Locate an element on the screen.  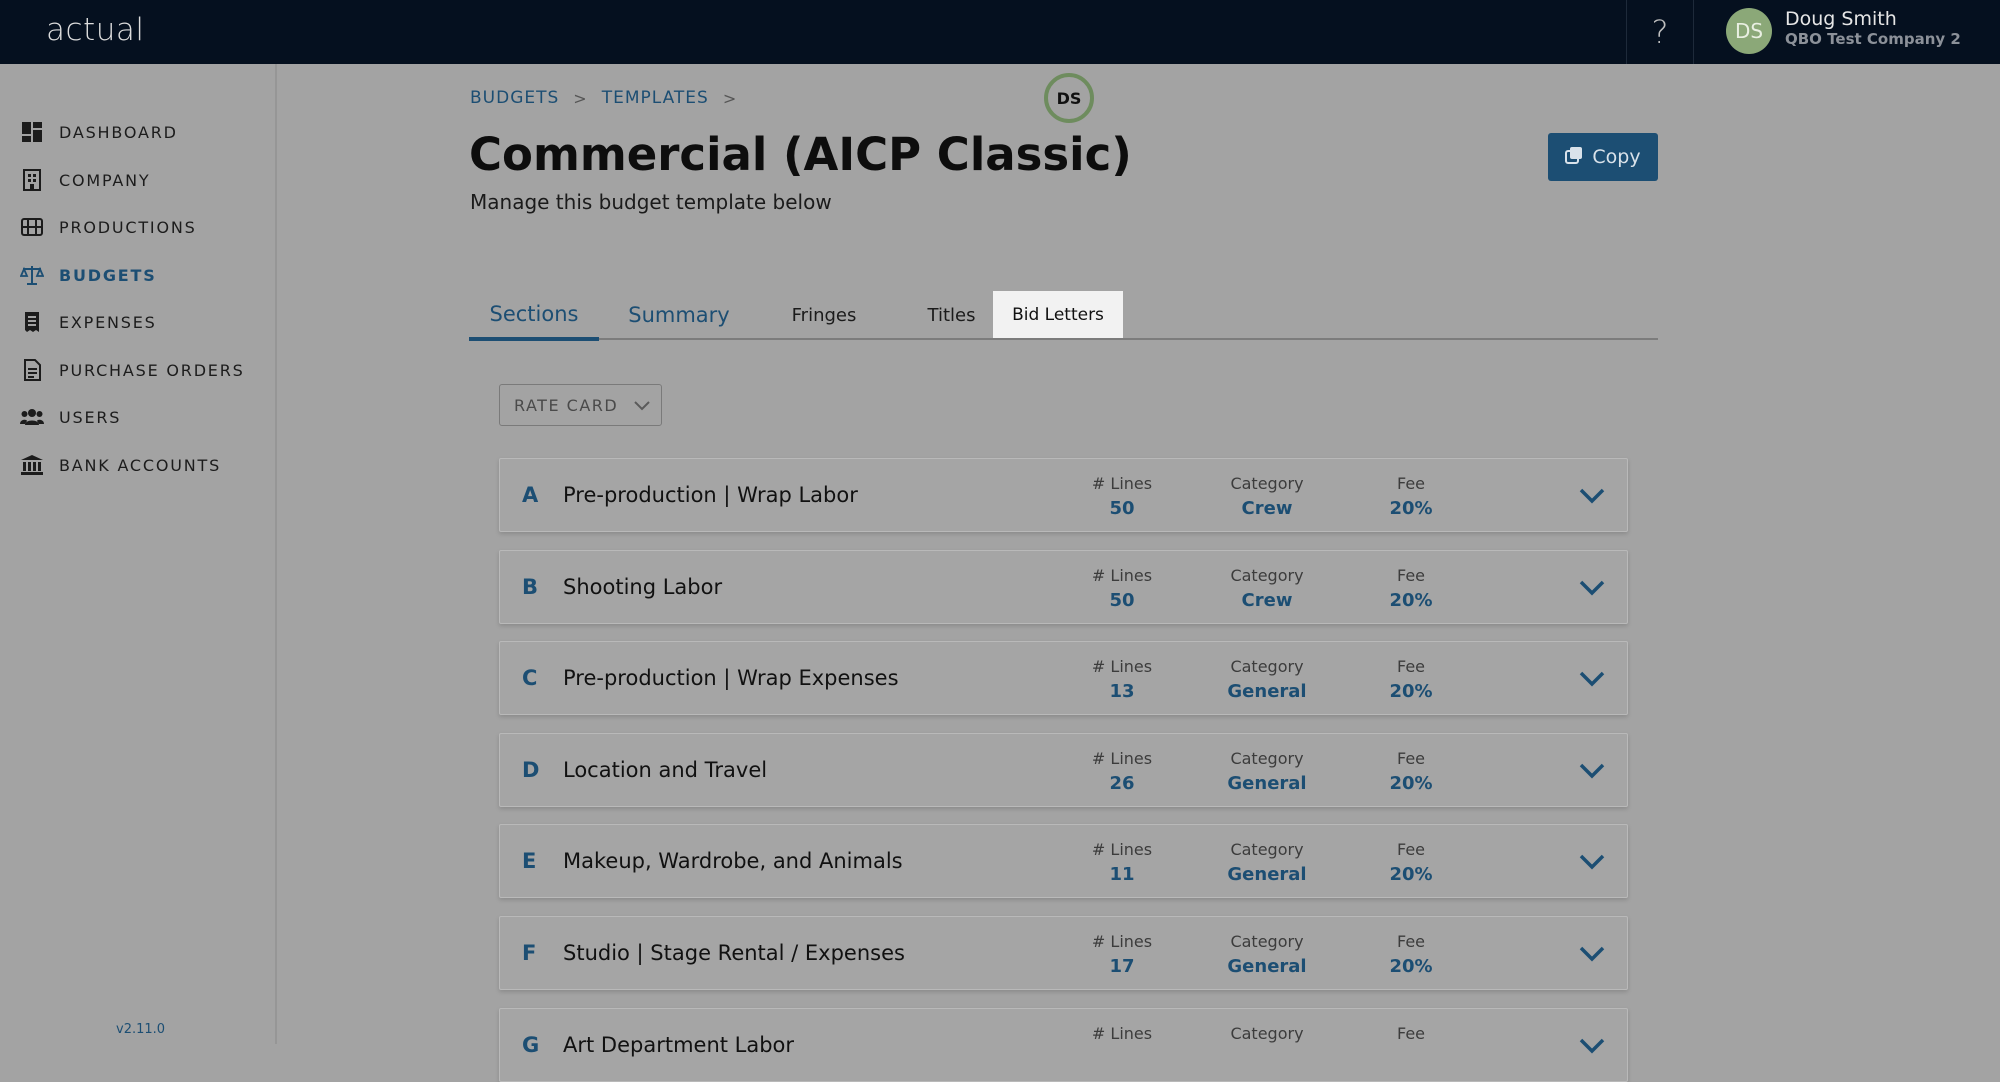
film-icon is located at coordinates (32, 227).